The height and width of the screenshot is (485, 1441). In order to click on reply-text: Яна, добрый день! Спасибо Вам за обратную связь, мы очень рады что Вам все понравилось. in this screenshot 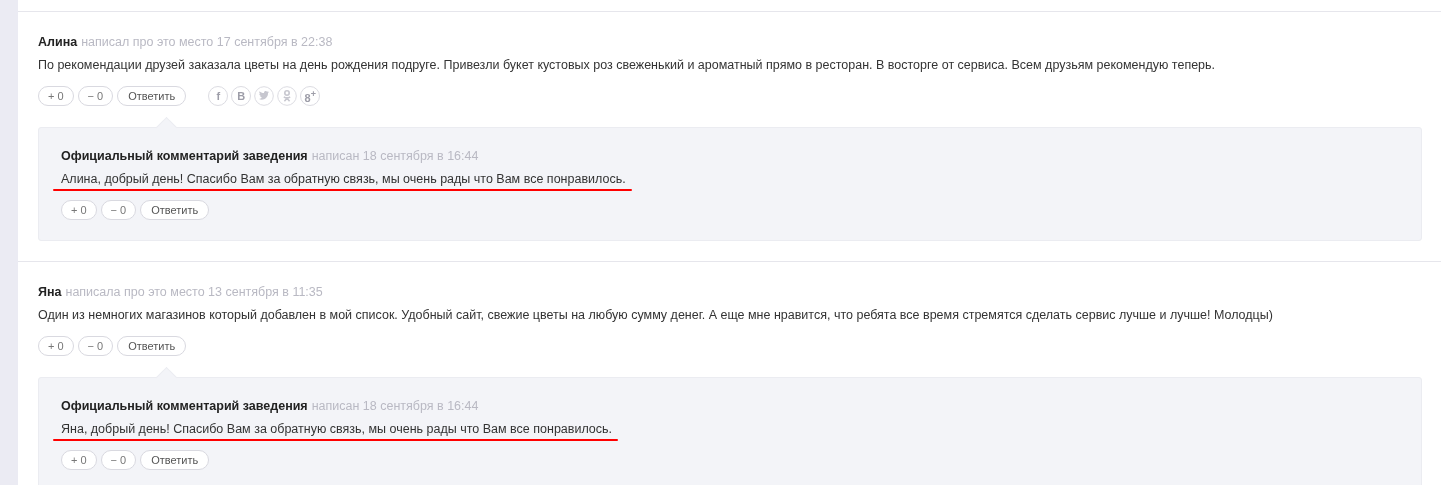, I will do `click(337, 429)`.